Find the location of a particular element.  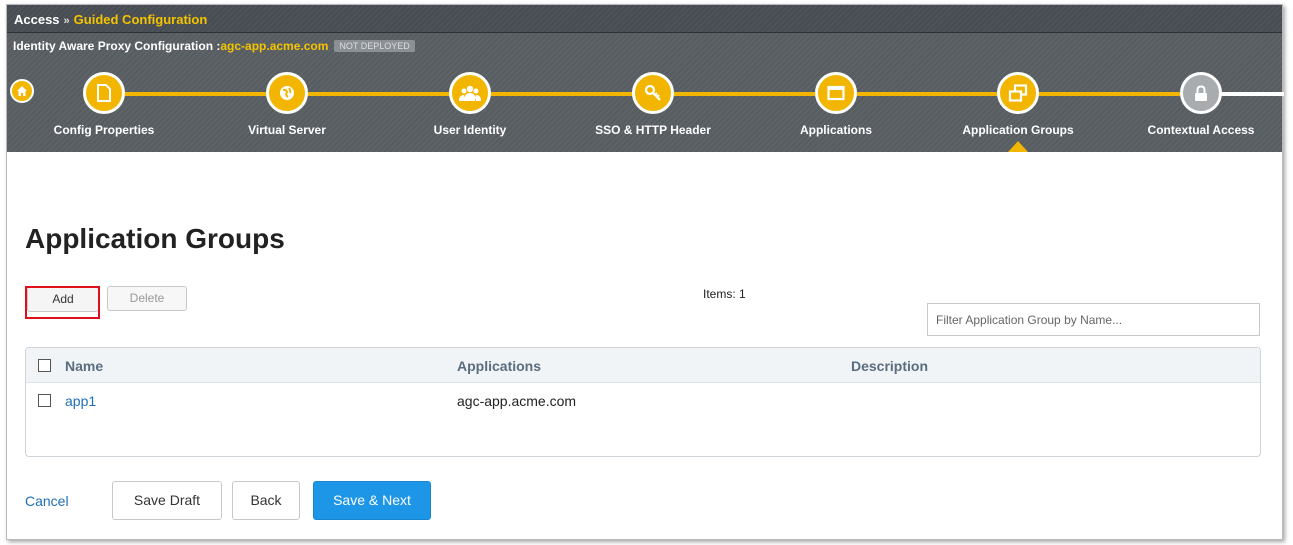

users-icon is located at coordinates (470, 93).